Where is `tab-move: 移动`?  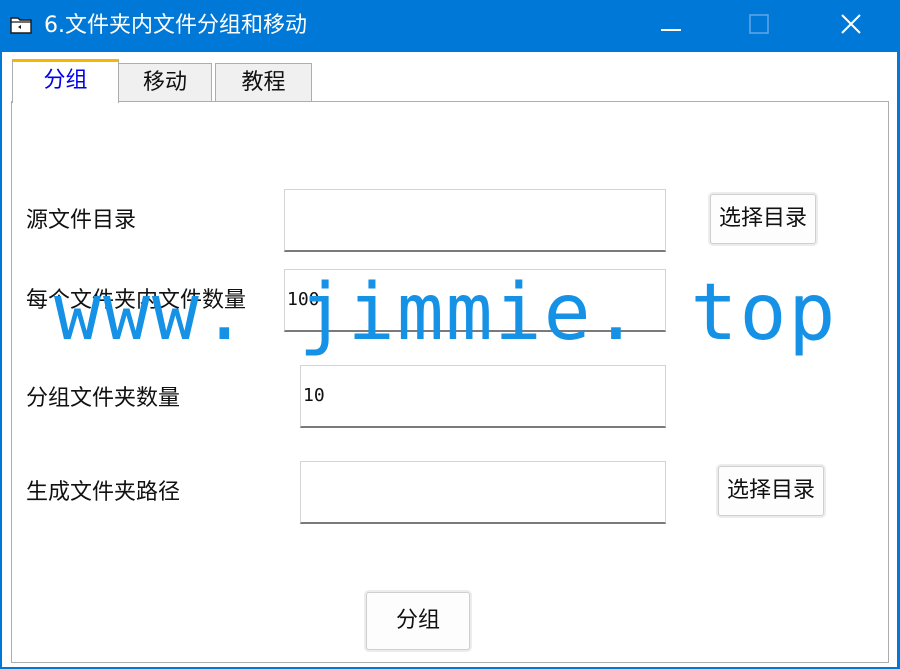 tab-move: 移动 is located at coordinates (165, 82).